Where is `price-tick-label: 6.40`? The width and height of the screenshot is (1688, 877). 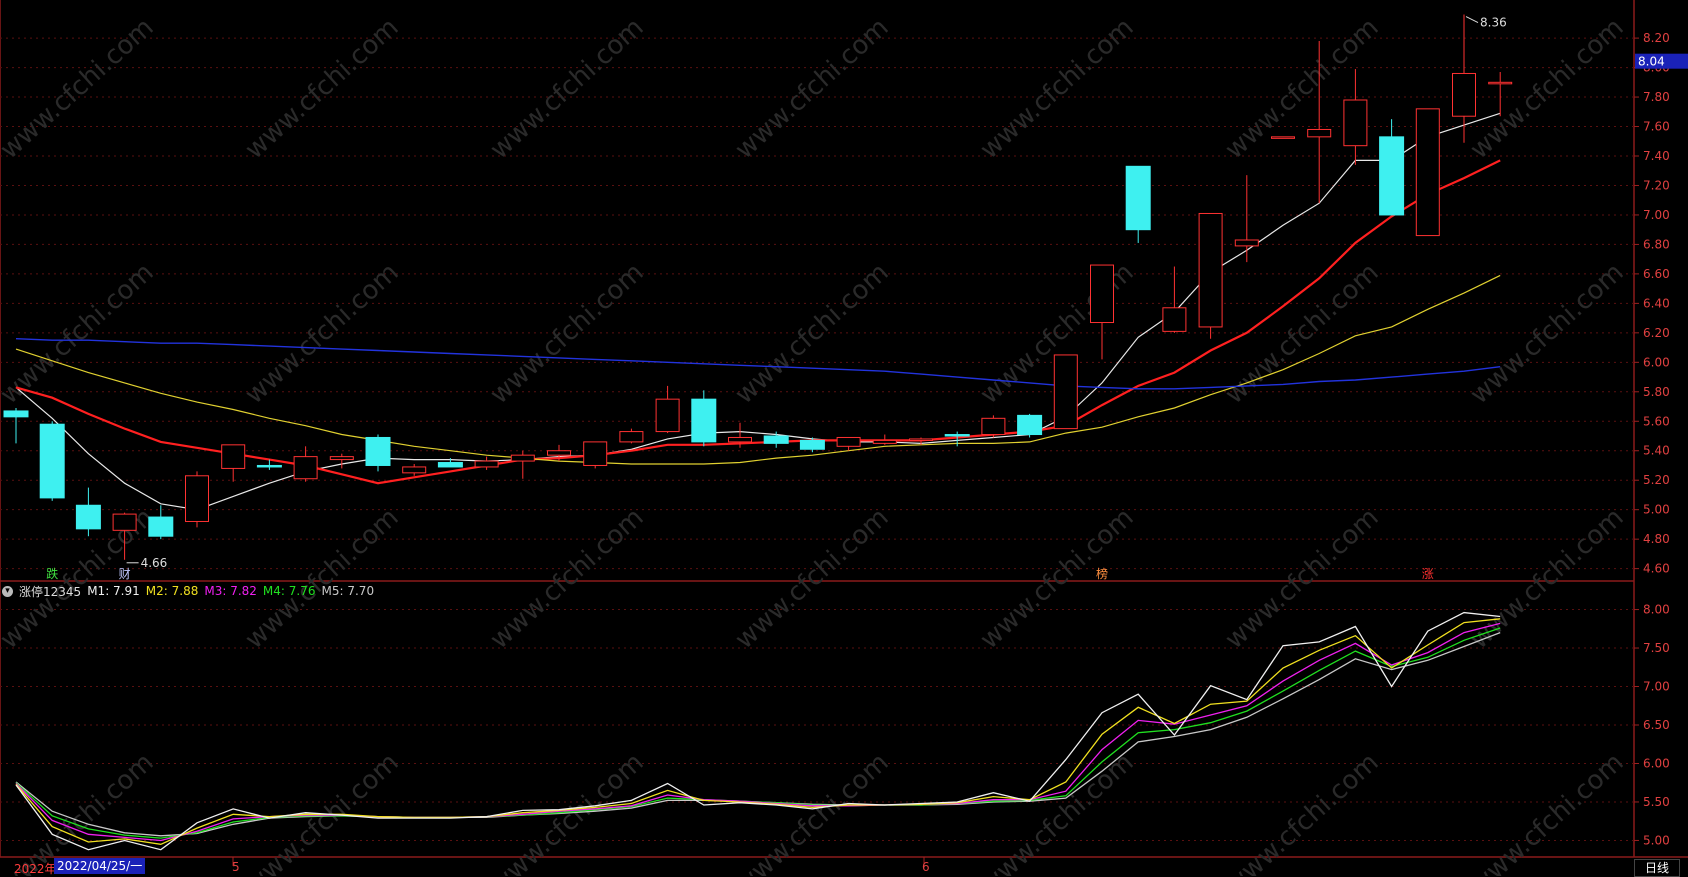
price-tick-label: 6.40 is located at coordinates (1656, 303).